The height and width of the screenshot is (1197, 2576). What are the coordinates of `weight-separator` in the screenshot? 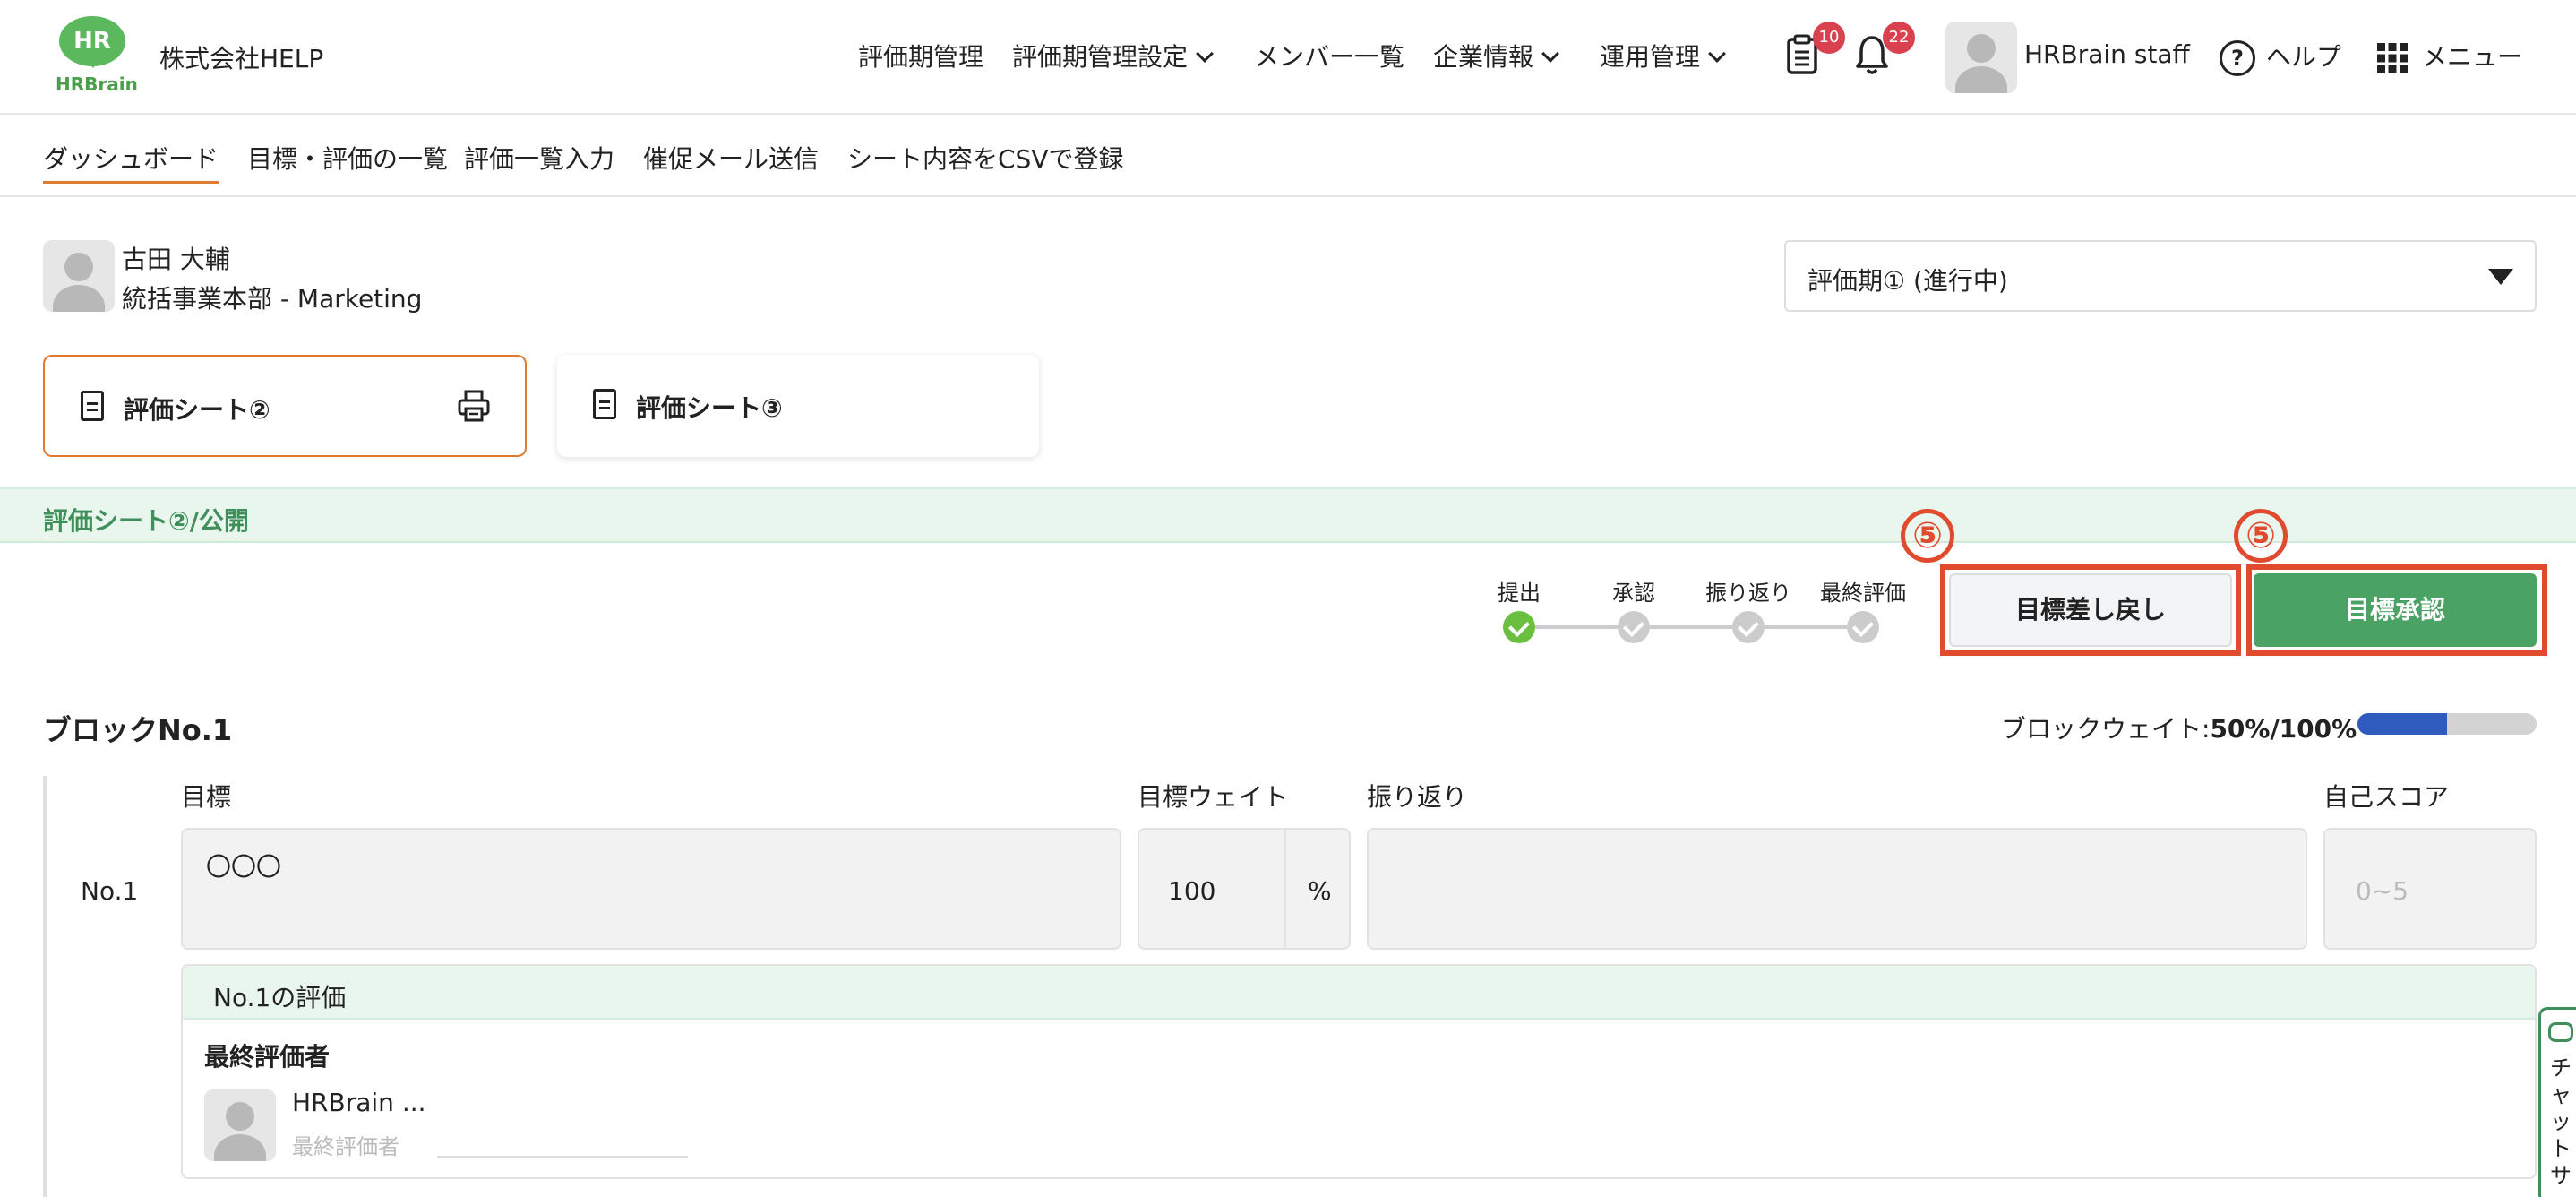 It's located at (1285, 889).